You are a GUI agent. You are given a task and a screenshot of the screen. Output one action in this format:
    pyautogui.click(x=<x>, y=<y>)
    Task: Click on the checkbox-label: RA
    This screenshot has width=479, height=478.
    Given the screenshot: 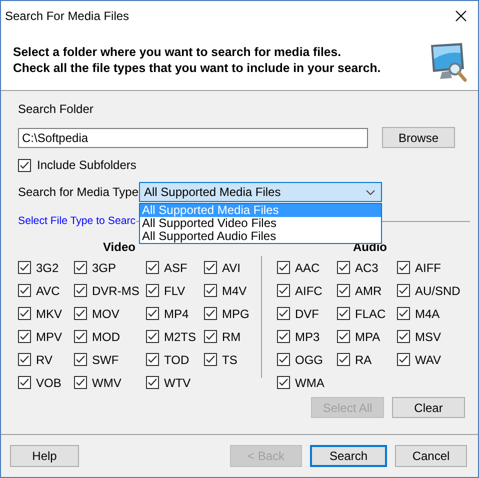 What is the action you would take?
    pyautogui.click(x=363, y=359)
    